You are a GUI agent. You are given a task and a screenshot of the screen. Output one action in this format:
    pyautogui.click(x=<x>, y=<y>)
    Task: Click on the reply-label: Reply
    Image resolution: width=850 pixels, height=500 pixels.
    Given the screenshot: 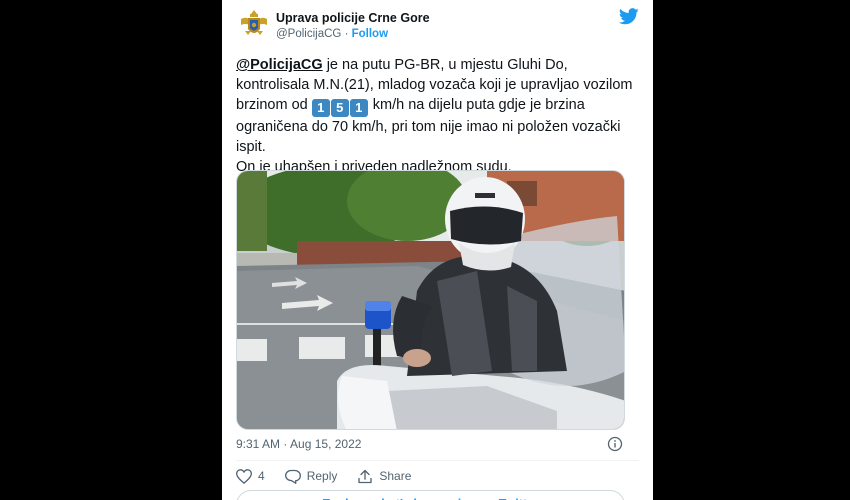 What is the action you would take?
    pyautogui.click(x=322, y=476)
    